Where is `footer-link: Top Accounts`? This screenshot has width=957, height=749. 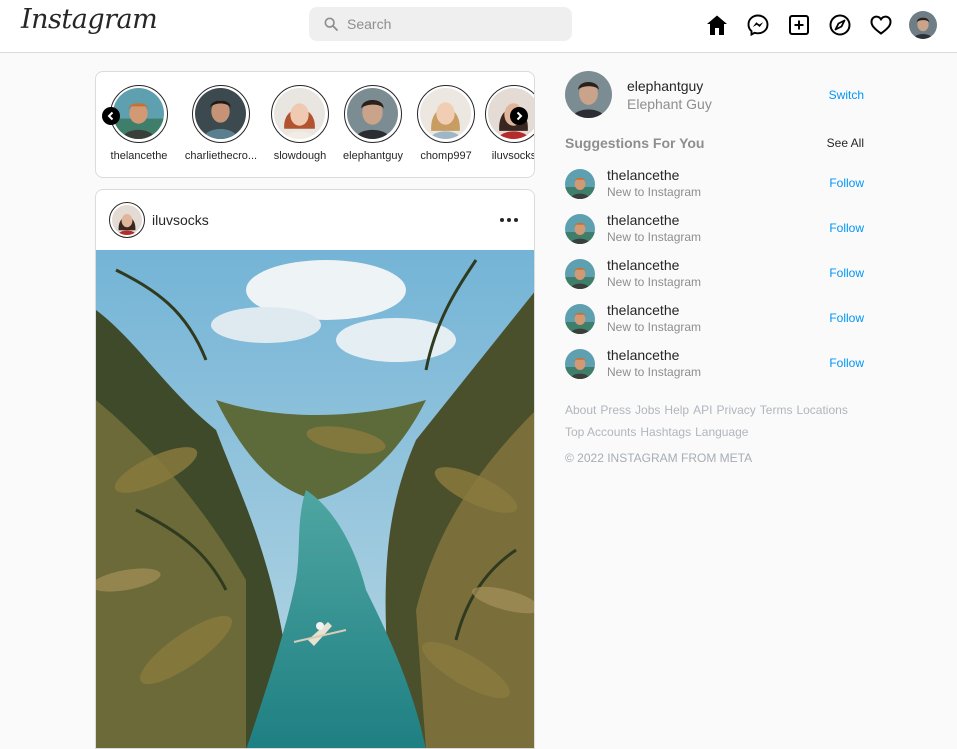
footer-link: Top Accounts is located at coordinates (600, 432).